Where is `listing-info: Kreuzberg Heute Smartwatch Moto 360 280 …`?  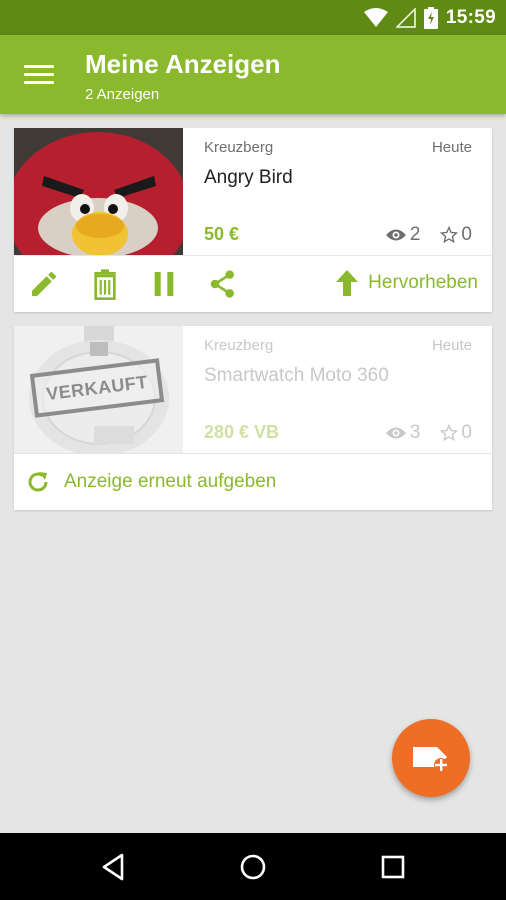 listing-info: Kreuzberg Heute Smartwatch Moto 360 280 … is located at coordinates (348, 389).